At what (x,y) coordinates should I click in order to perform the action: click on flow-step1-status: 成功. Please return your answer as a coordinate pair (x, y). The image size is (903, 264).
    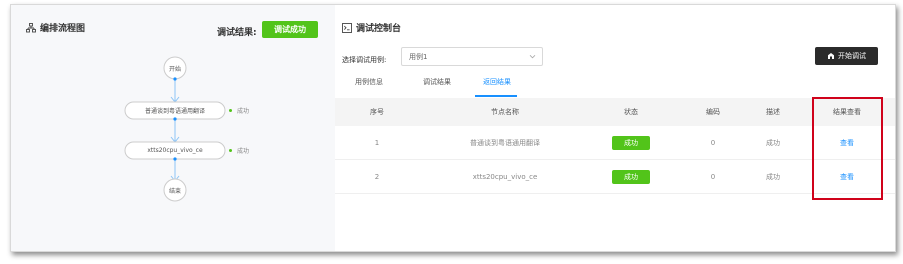
    Looking at the image, I should click on (239, 110).